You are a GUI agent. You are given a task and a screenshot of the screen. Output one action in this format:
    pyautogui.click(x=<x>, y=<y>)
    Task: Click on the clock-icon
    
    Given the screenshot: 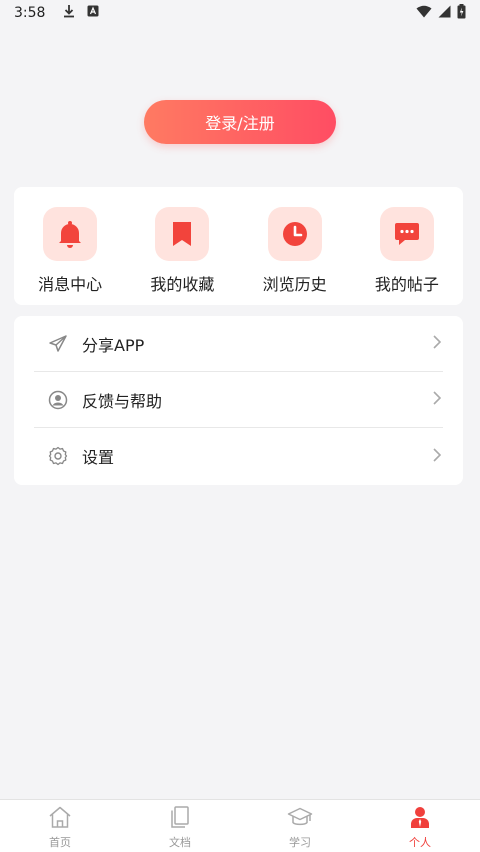 What is the action you would take?
    pyautogui.click(x=294, y=234)
    